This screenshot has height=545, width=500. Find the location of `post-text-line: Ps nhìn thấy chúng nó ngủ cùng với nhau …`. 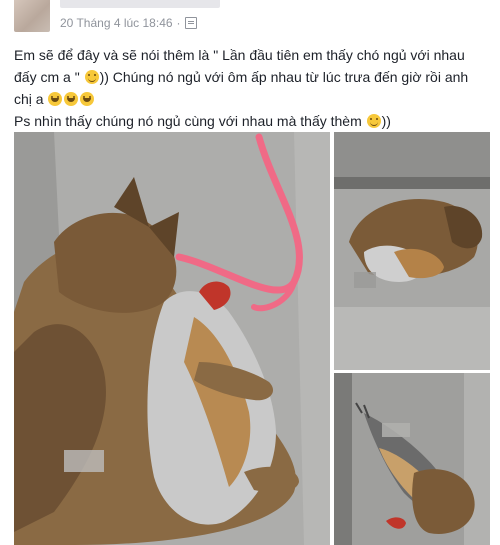

post-text-line: Ps nhìn thấy chúng nó ngủ cùng với nhau … is located at coordinates (188, 121).